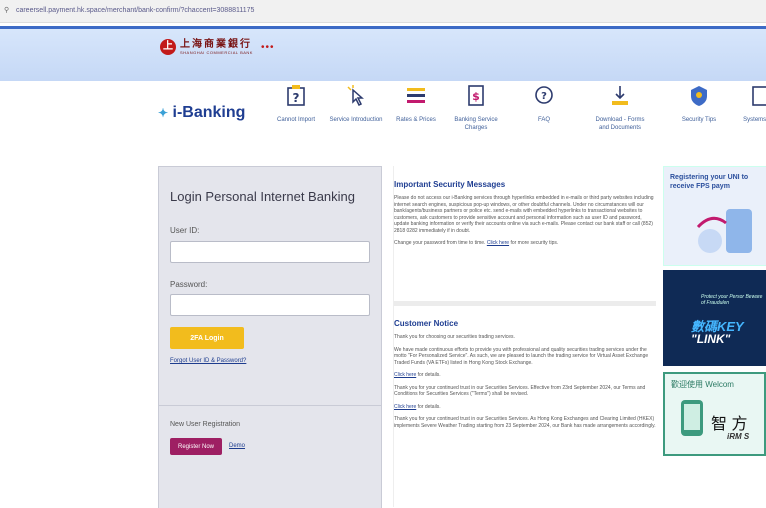  I want to click on ibanking-brand: ✦ i-Banking, so click(201, 113).